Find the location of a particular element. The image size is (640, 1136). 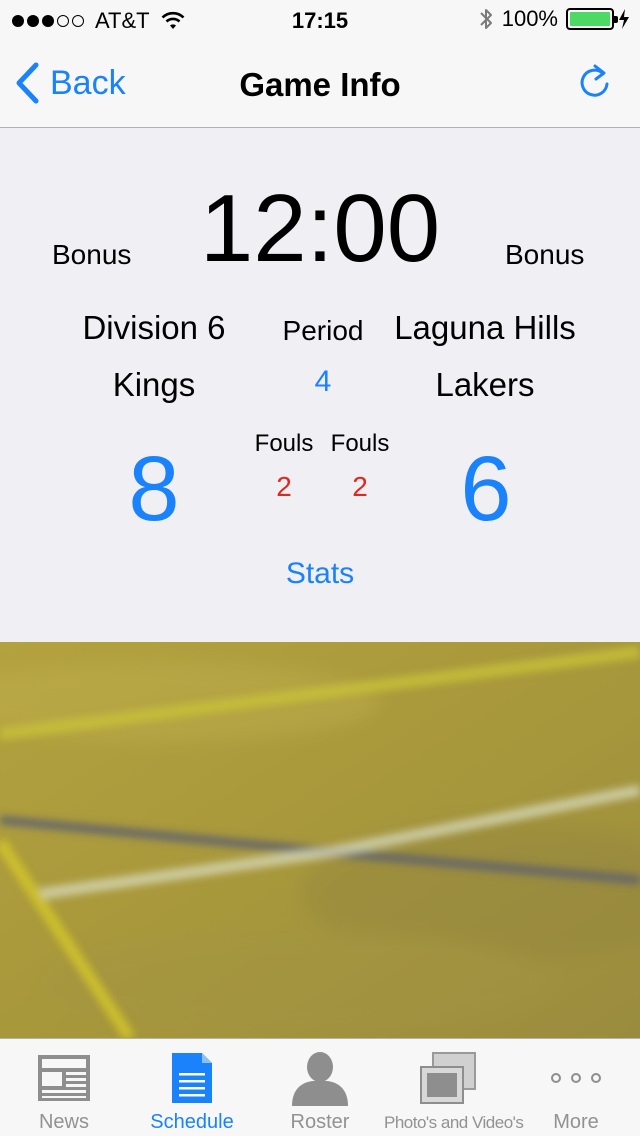

tab-schedule: Schedule is located at coordinates (192, 1087).